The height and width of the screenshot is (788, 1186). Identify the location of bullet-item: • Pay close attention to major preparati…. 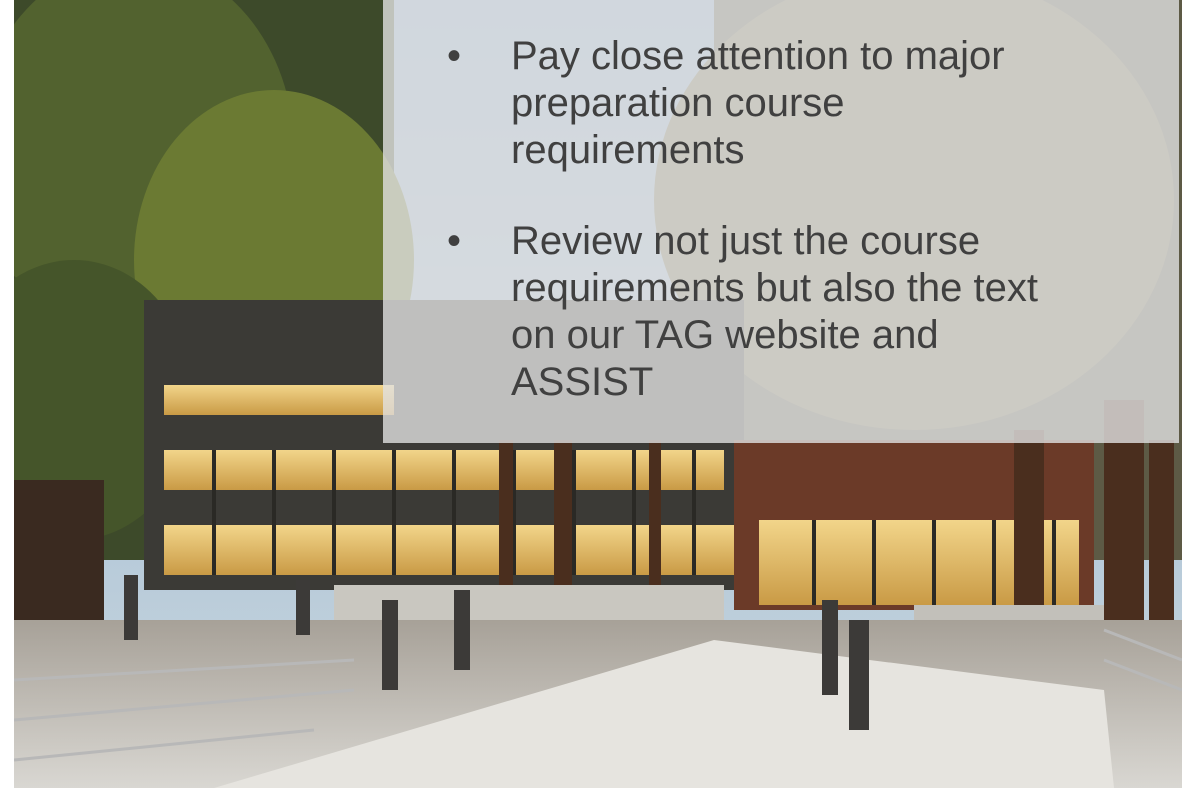
(767, 103).